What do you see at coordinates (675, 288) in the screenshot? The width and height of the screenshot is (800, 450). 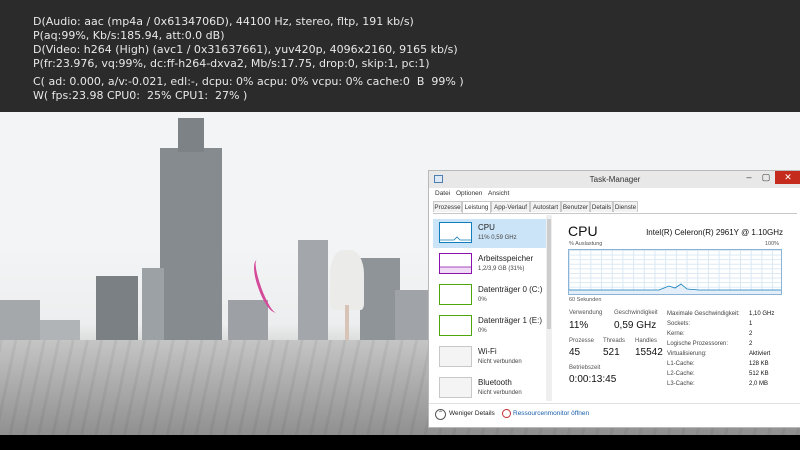 I see `cpu-usage-line` at bounding box center [675, 288].